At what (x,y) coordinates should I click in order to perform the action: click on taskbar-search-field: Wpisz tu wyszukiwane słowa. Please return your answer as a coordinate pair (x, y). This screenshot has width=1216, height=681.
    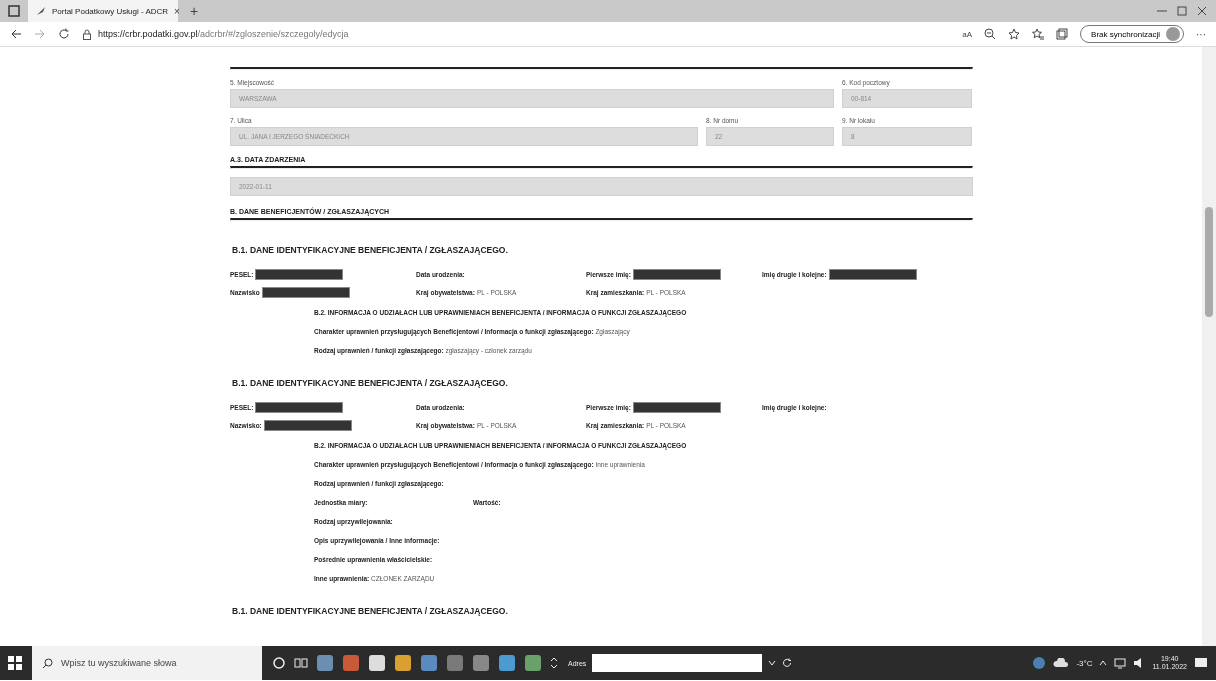
    Looking at the image, I should click on (147, 663).